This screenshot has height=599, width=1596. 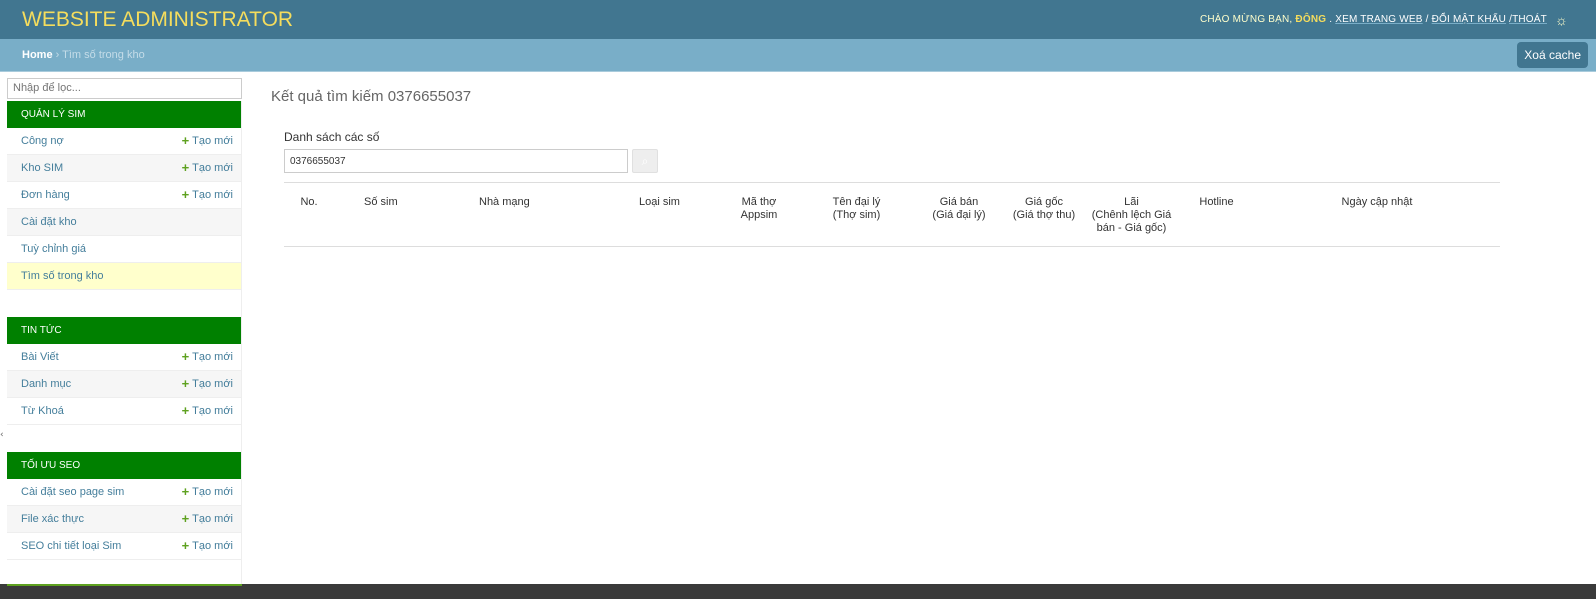 I want to click on column-header-lai: Lãi (Chênh lệch Giá bán - Giá gốc), so click(x=1131, y=215).